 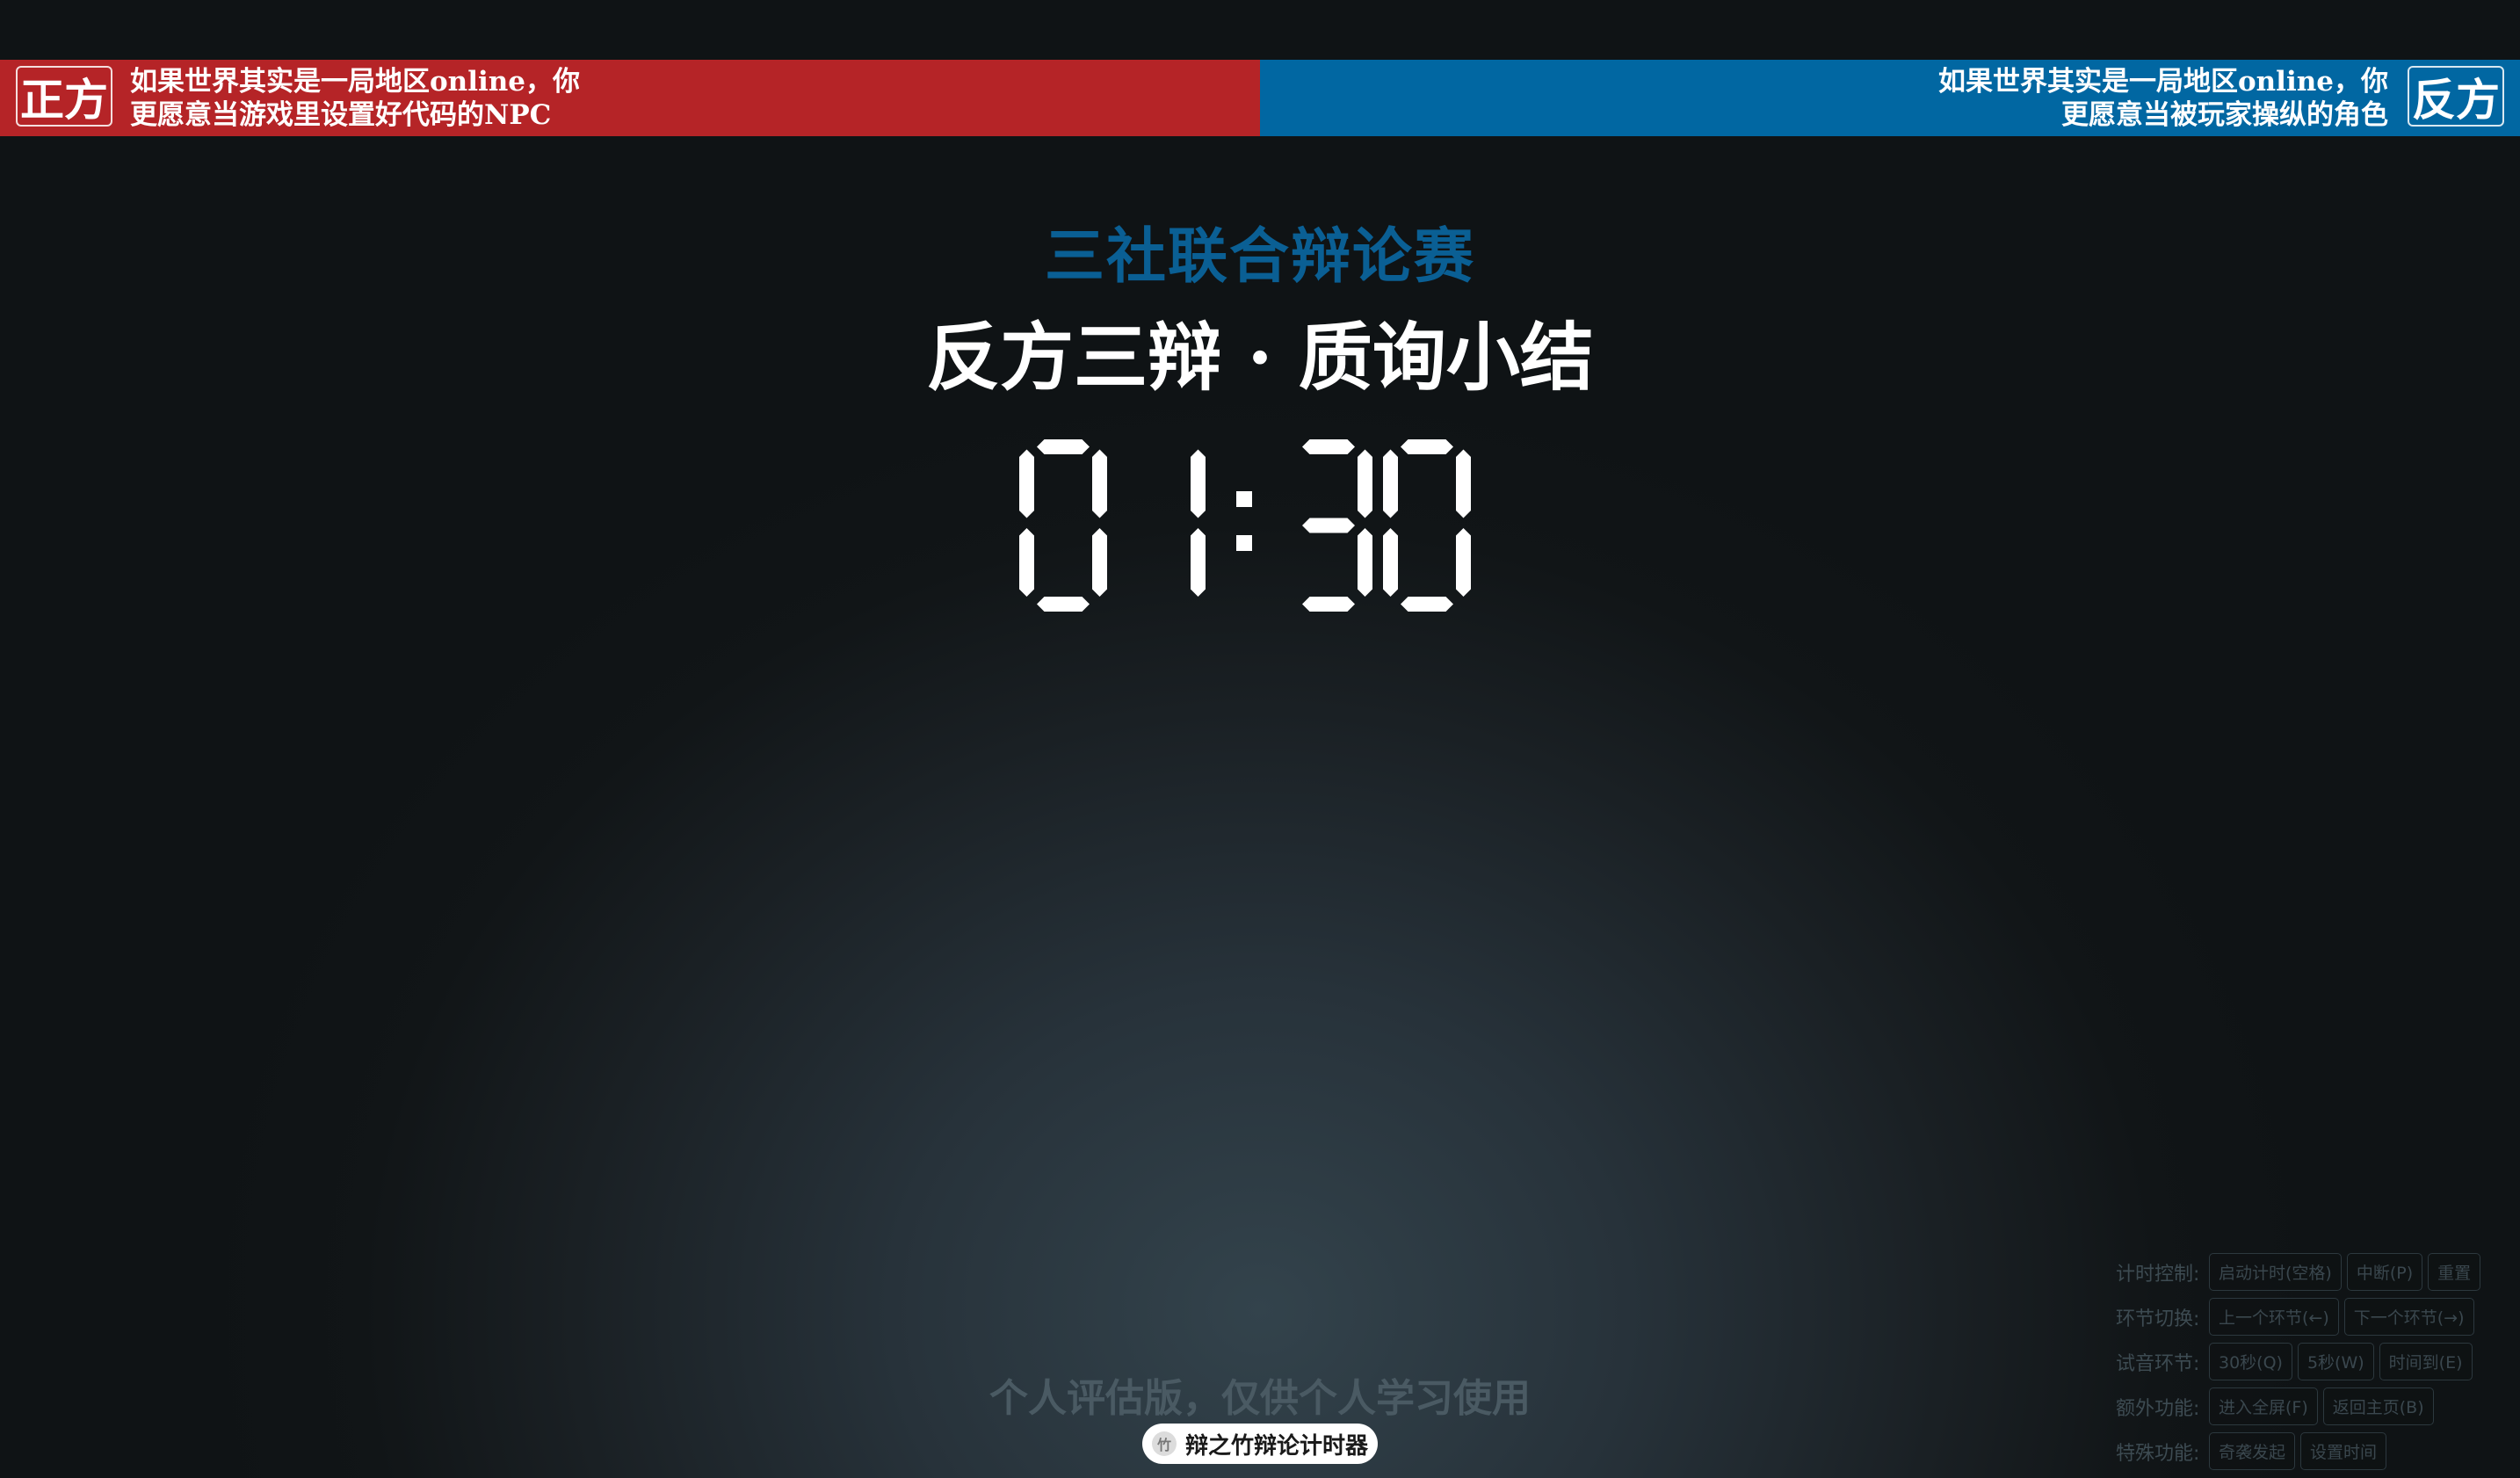 I want to click on negative-motion-line2: 更愿意当被玩家操纵的角色, so click(x=2224, y=115).